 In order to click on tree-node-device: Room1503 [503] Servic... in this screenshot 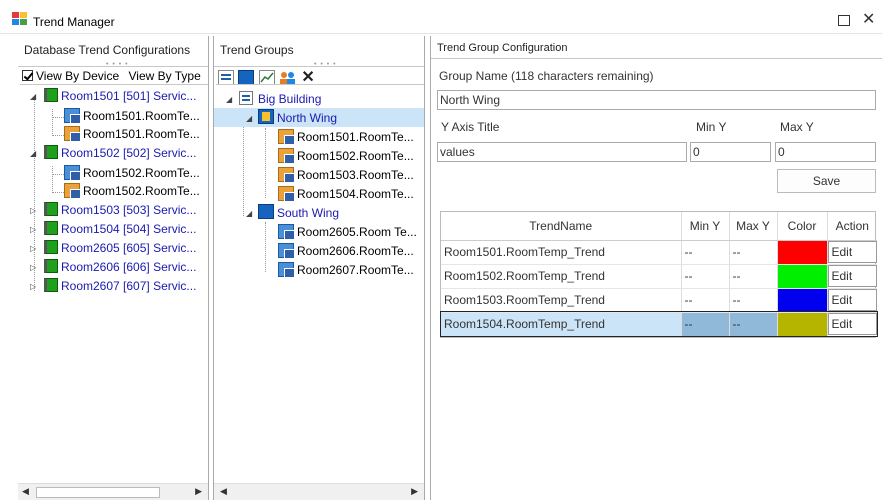, I will do `click(120, 210)`.